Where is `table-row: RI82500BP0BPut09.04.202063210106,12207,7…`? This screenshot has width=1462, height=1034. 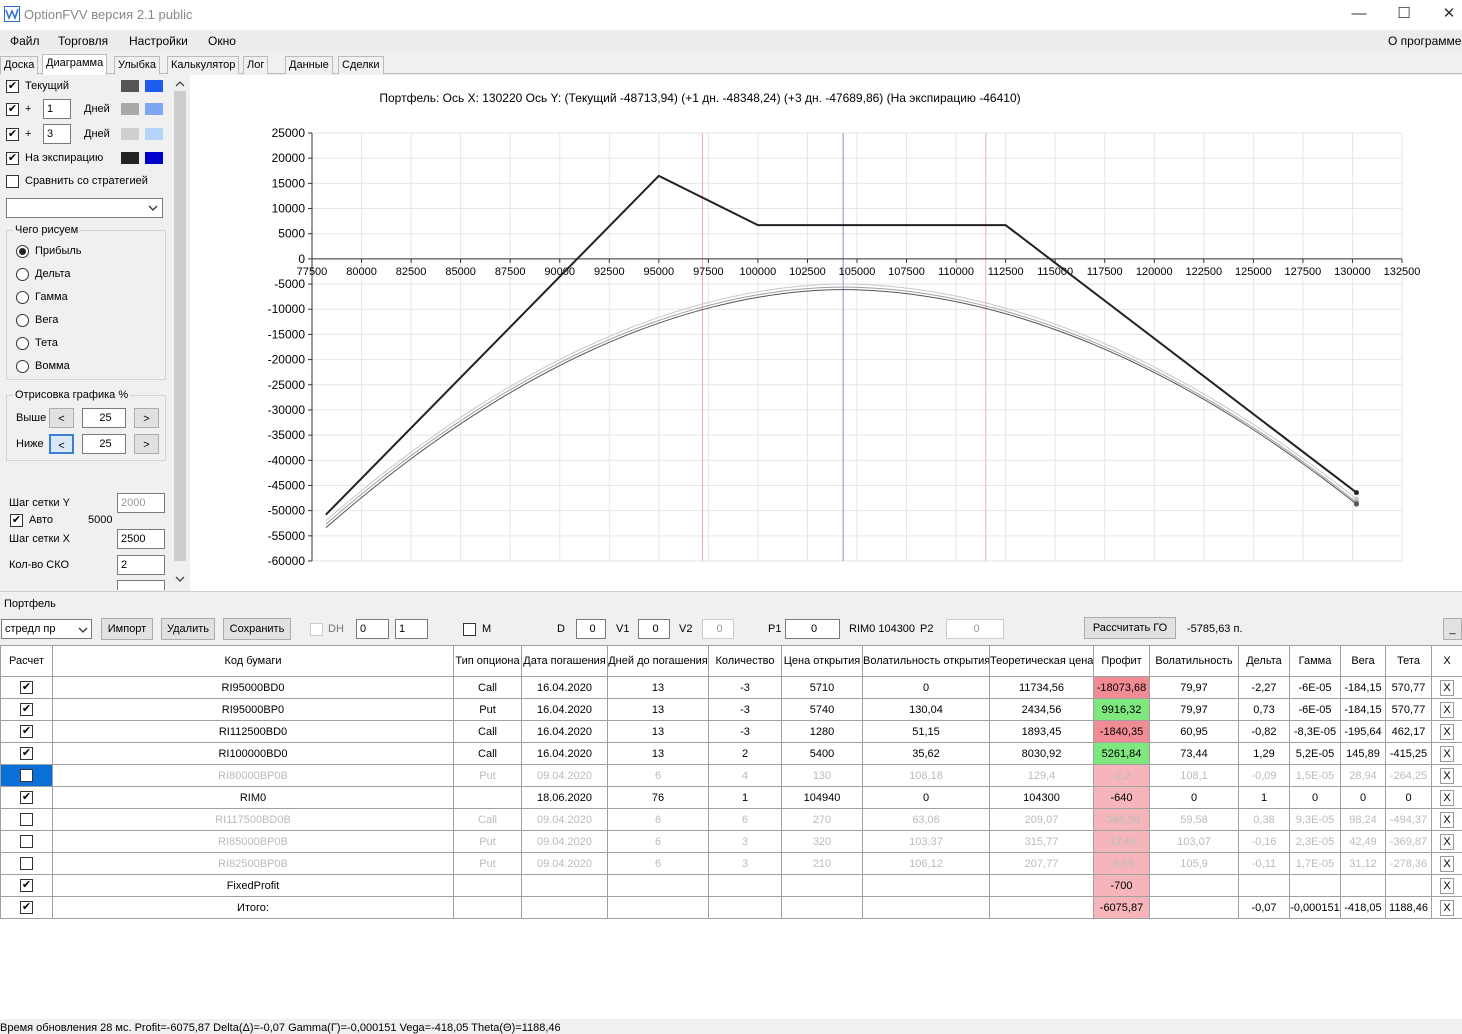
table-row: RI82500BP0BPut09.04.202063210106,12207,7… is located at coordinates (731, 864).